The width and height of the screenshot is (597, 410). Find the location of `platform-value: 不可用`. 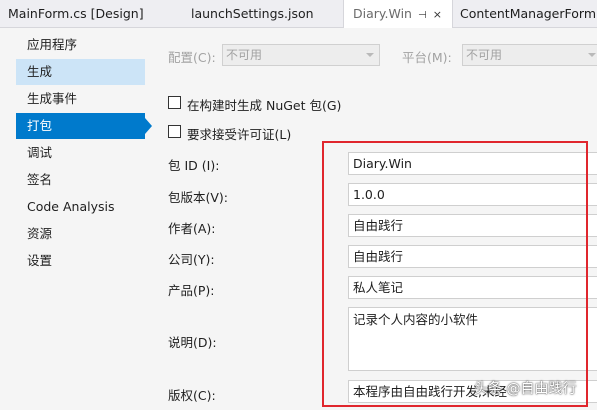

platform-value: 不可用 is located at coordinates (484, 55).